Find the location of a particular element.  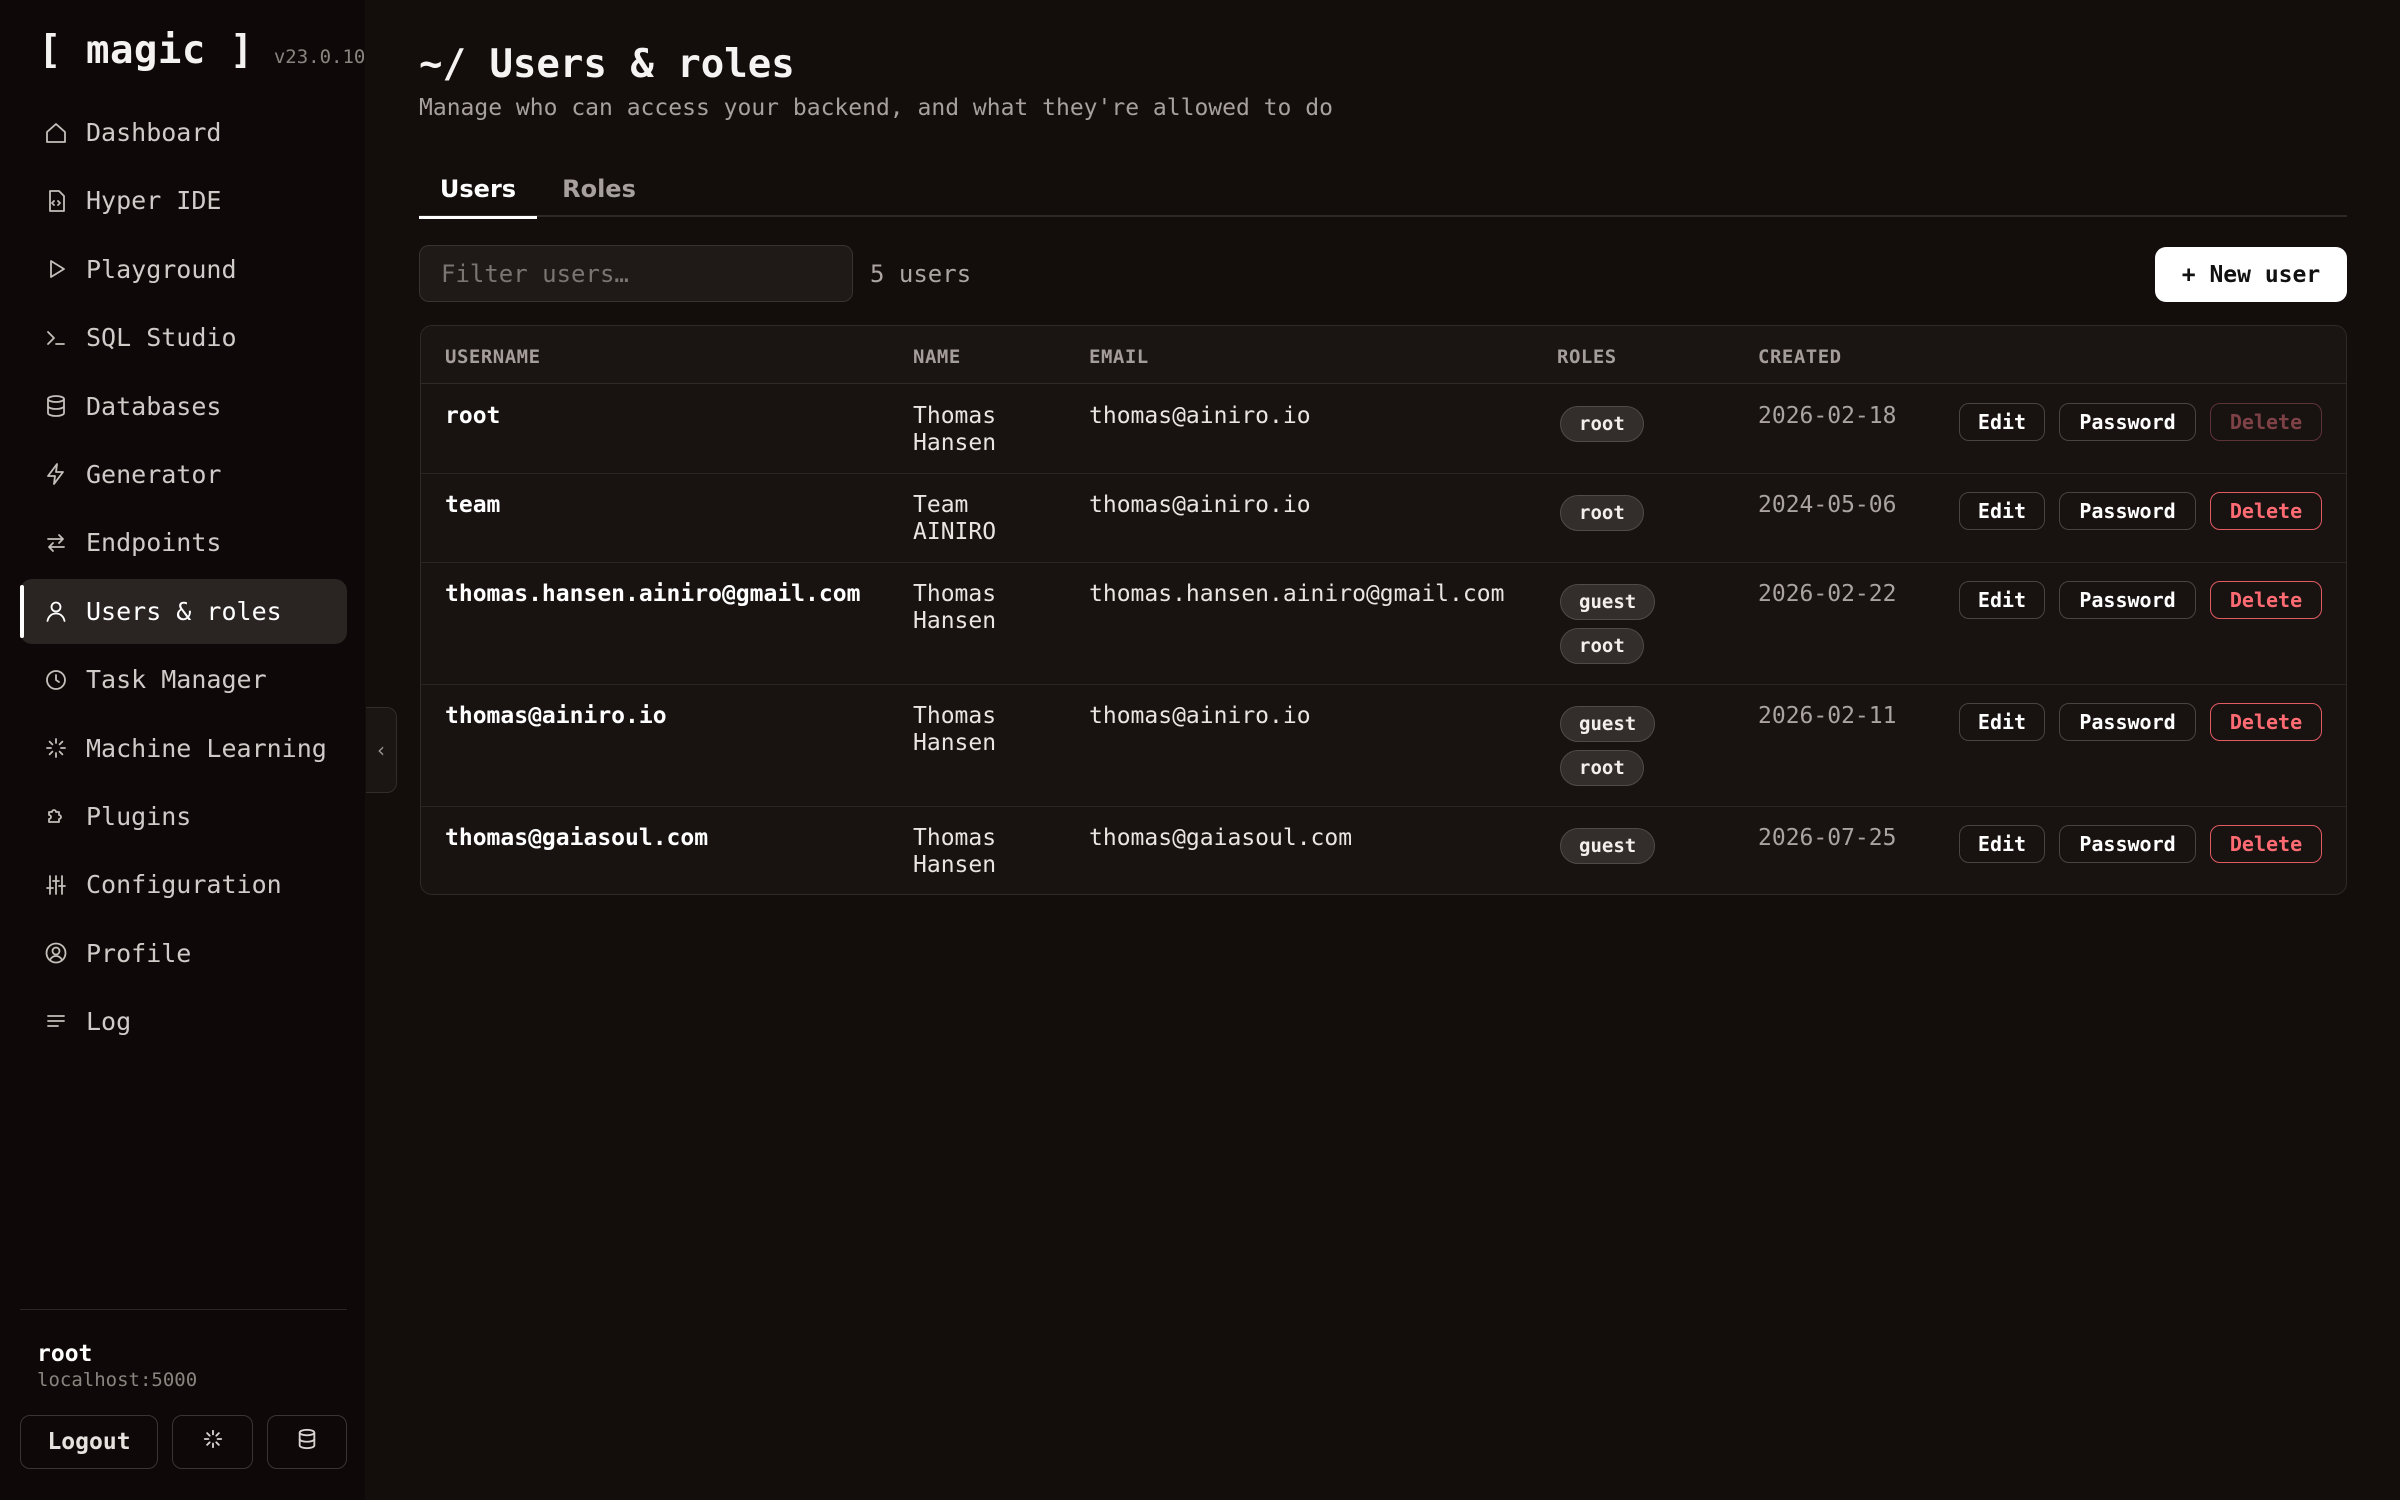

new-user-button: + New user is located at coordinates (2251, 274).